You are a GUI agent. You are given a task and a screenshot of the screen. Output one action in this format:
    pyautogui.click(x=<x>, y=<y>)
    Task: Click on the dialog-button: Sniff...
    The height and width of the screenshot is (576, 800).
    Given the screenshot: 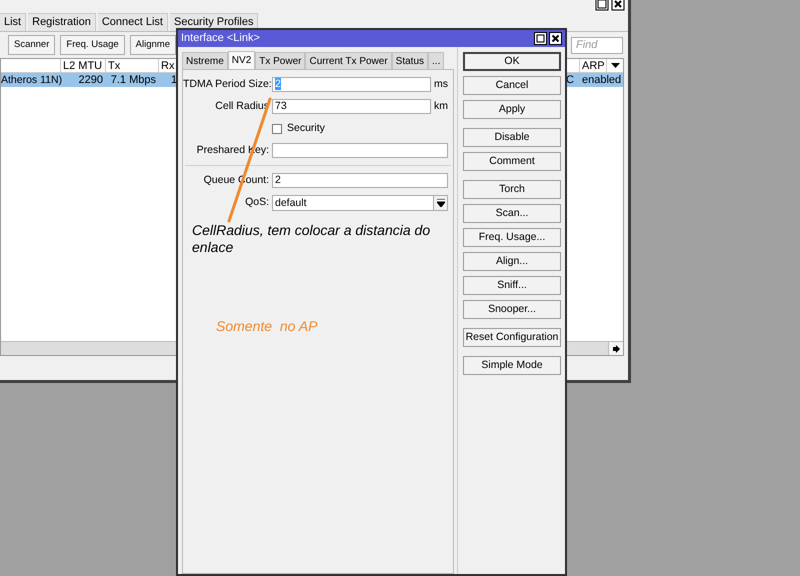 What is the action you would take?
    pyautogui.click(x=512, y=285)
    